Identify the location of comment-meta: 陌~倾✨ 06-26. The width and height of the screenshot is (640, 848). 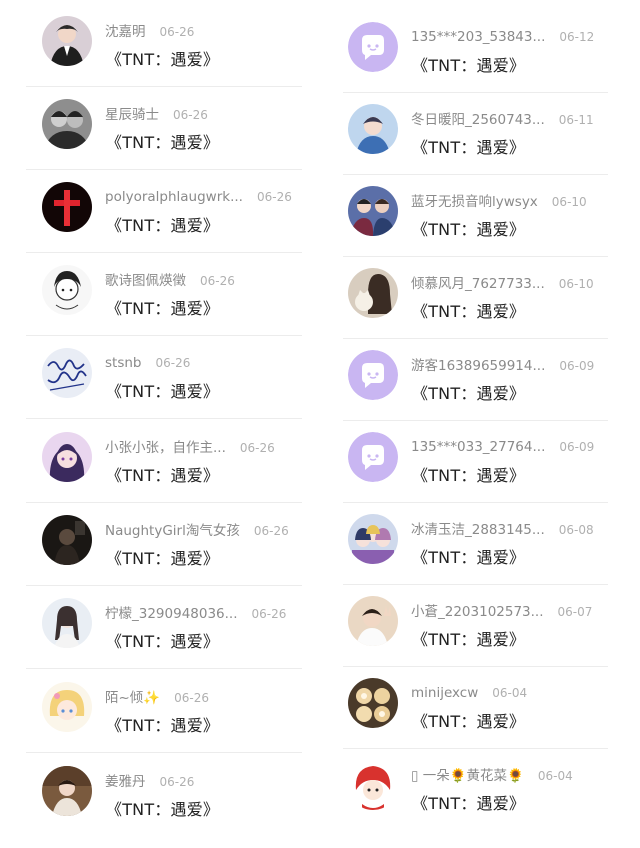
(157, 696).